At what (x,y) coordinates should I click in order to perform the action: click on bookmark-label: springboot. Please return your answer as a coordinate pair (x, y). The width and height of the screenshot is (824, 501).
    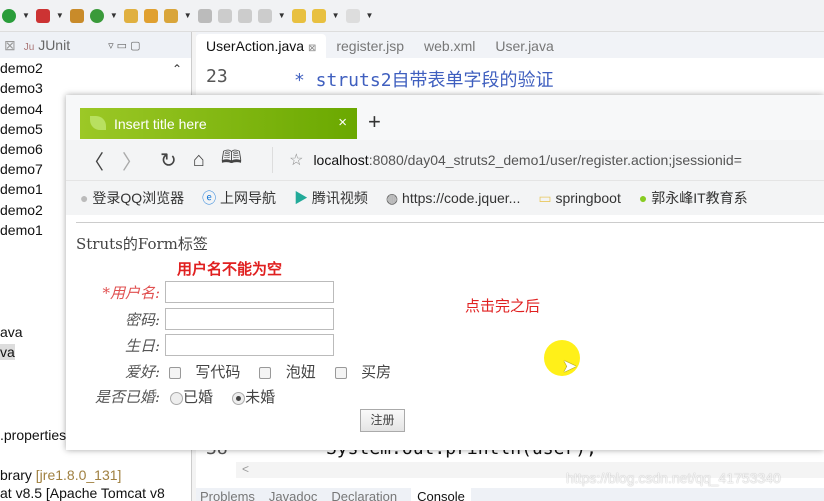
    Looking at the image, I should click on (588, 197).